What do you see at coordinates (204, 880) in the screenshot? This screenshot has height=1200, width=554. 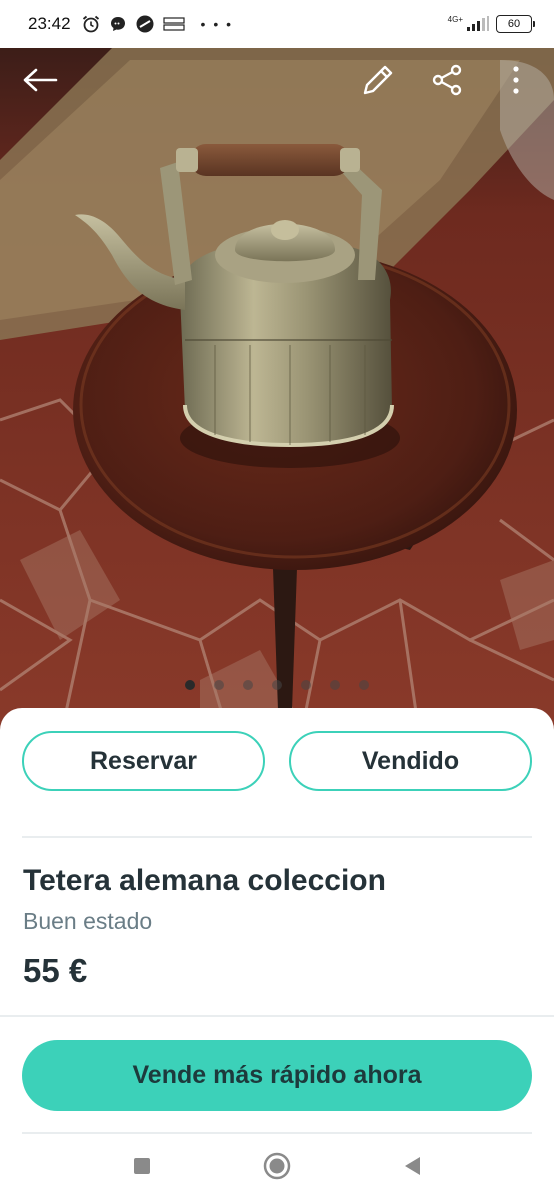 I see `listing-title: Tetera alemana coleccion` at bounding box center [204, 880].